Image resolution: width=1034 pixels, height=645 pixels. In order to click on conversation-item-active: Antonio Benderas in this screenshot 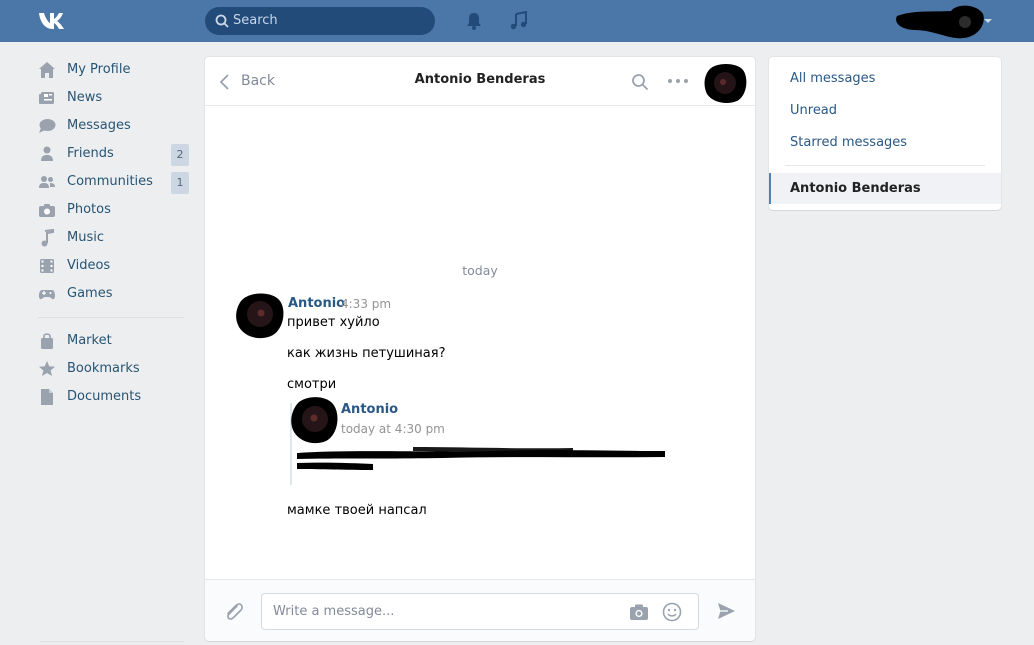, I will do `click(885, 188)`.